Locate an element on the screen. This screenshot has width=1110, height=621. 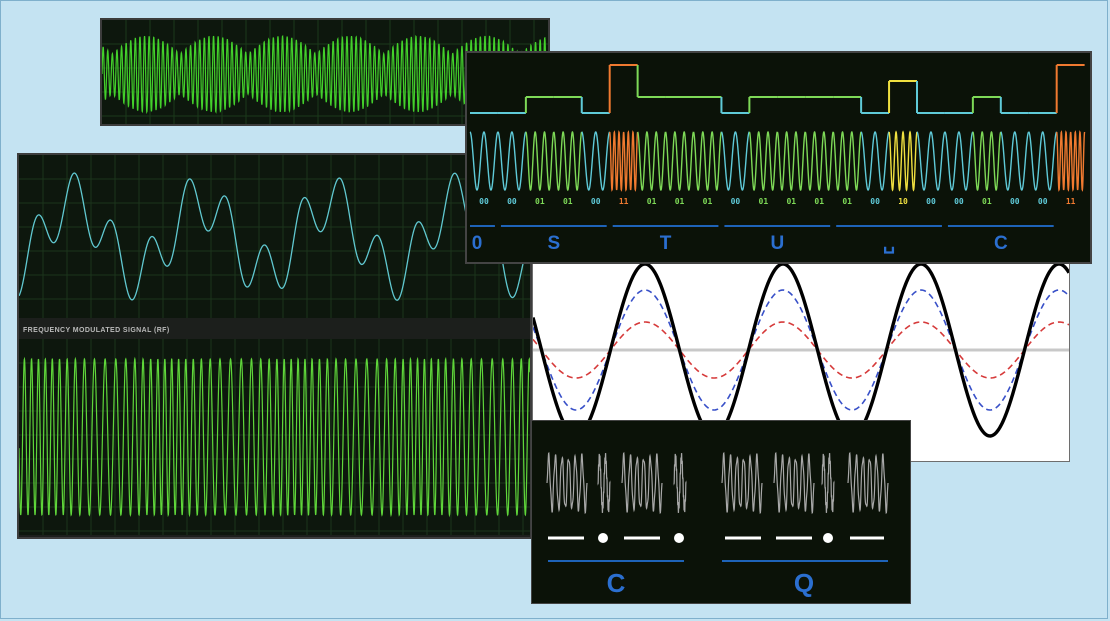
morse-letter-label: C is located at coordinates (616, 583).